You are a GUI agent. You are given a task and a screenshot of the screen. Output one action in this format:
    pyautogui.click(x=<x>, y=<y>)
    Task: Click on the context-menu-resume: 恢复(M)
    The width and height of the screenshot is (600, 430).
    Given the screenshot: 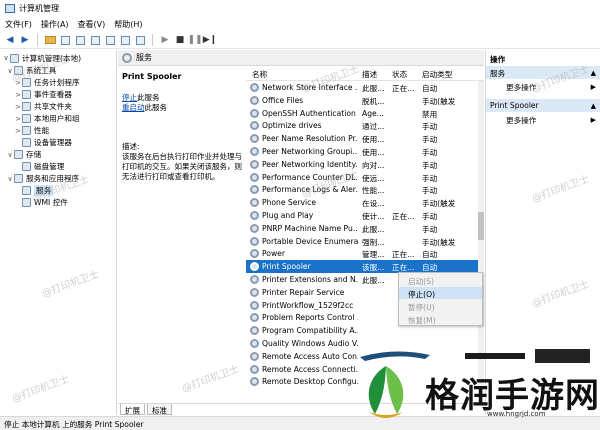 What is the action you would take?
    pyautogui.click(x=440, y=319)
    